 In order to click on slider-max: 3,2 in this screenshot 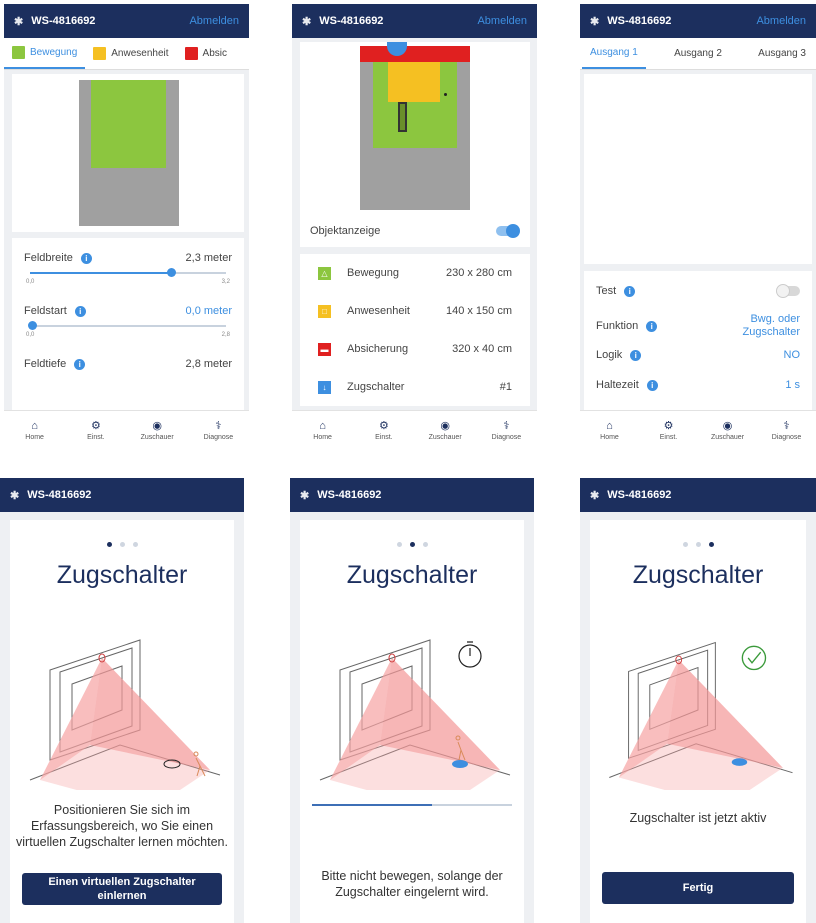, I will do `click(225, 282)`.